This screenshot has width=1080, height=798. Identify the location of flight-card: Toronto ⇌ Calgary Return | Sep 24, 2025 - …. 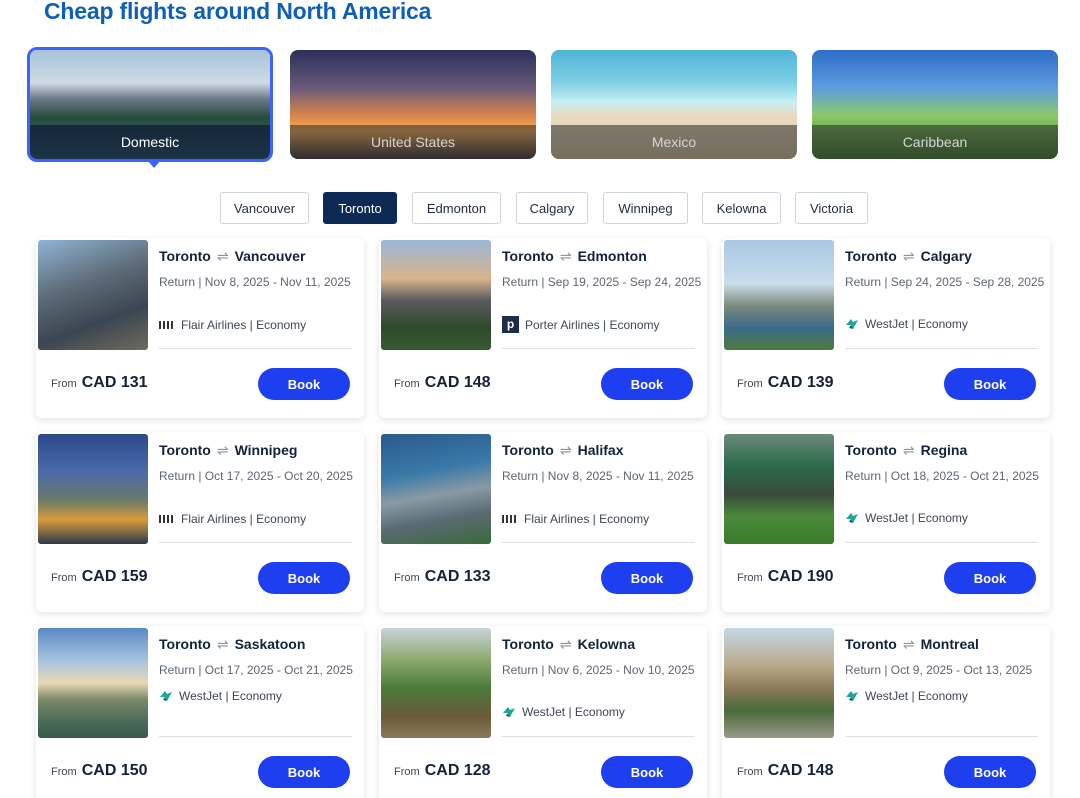
(886, 328).